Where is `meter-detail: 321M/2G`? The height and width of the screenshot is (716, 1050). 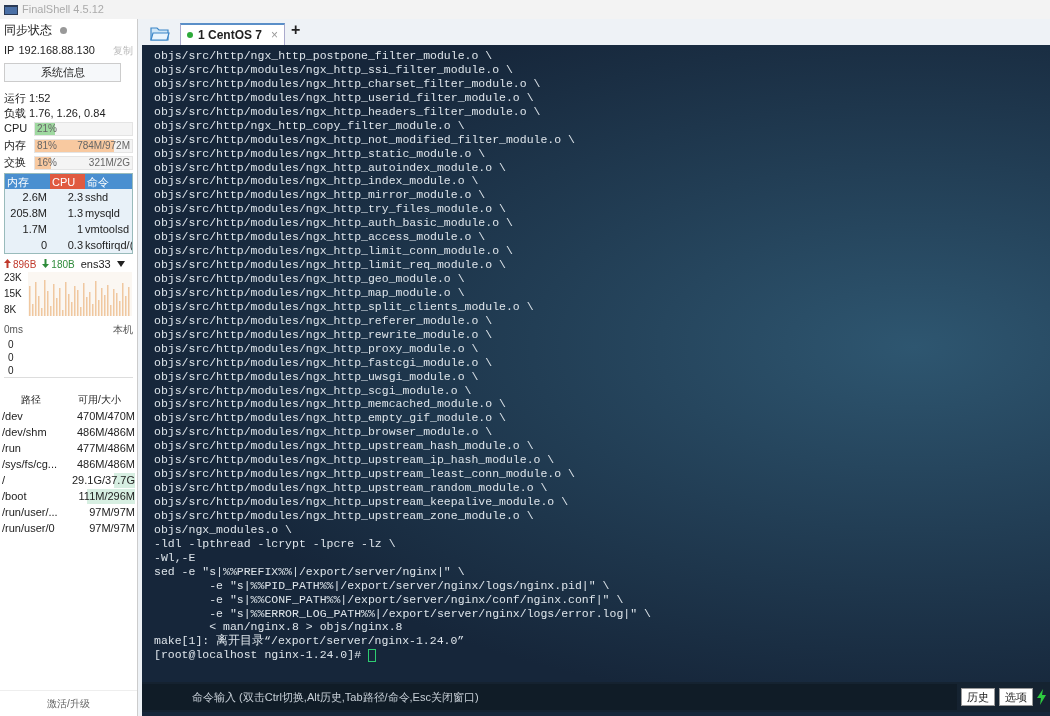 meter-detail: 321M/2G is located at coordinates (109, 163).